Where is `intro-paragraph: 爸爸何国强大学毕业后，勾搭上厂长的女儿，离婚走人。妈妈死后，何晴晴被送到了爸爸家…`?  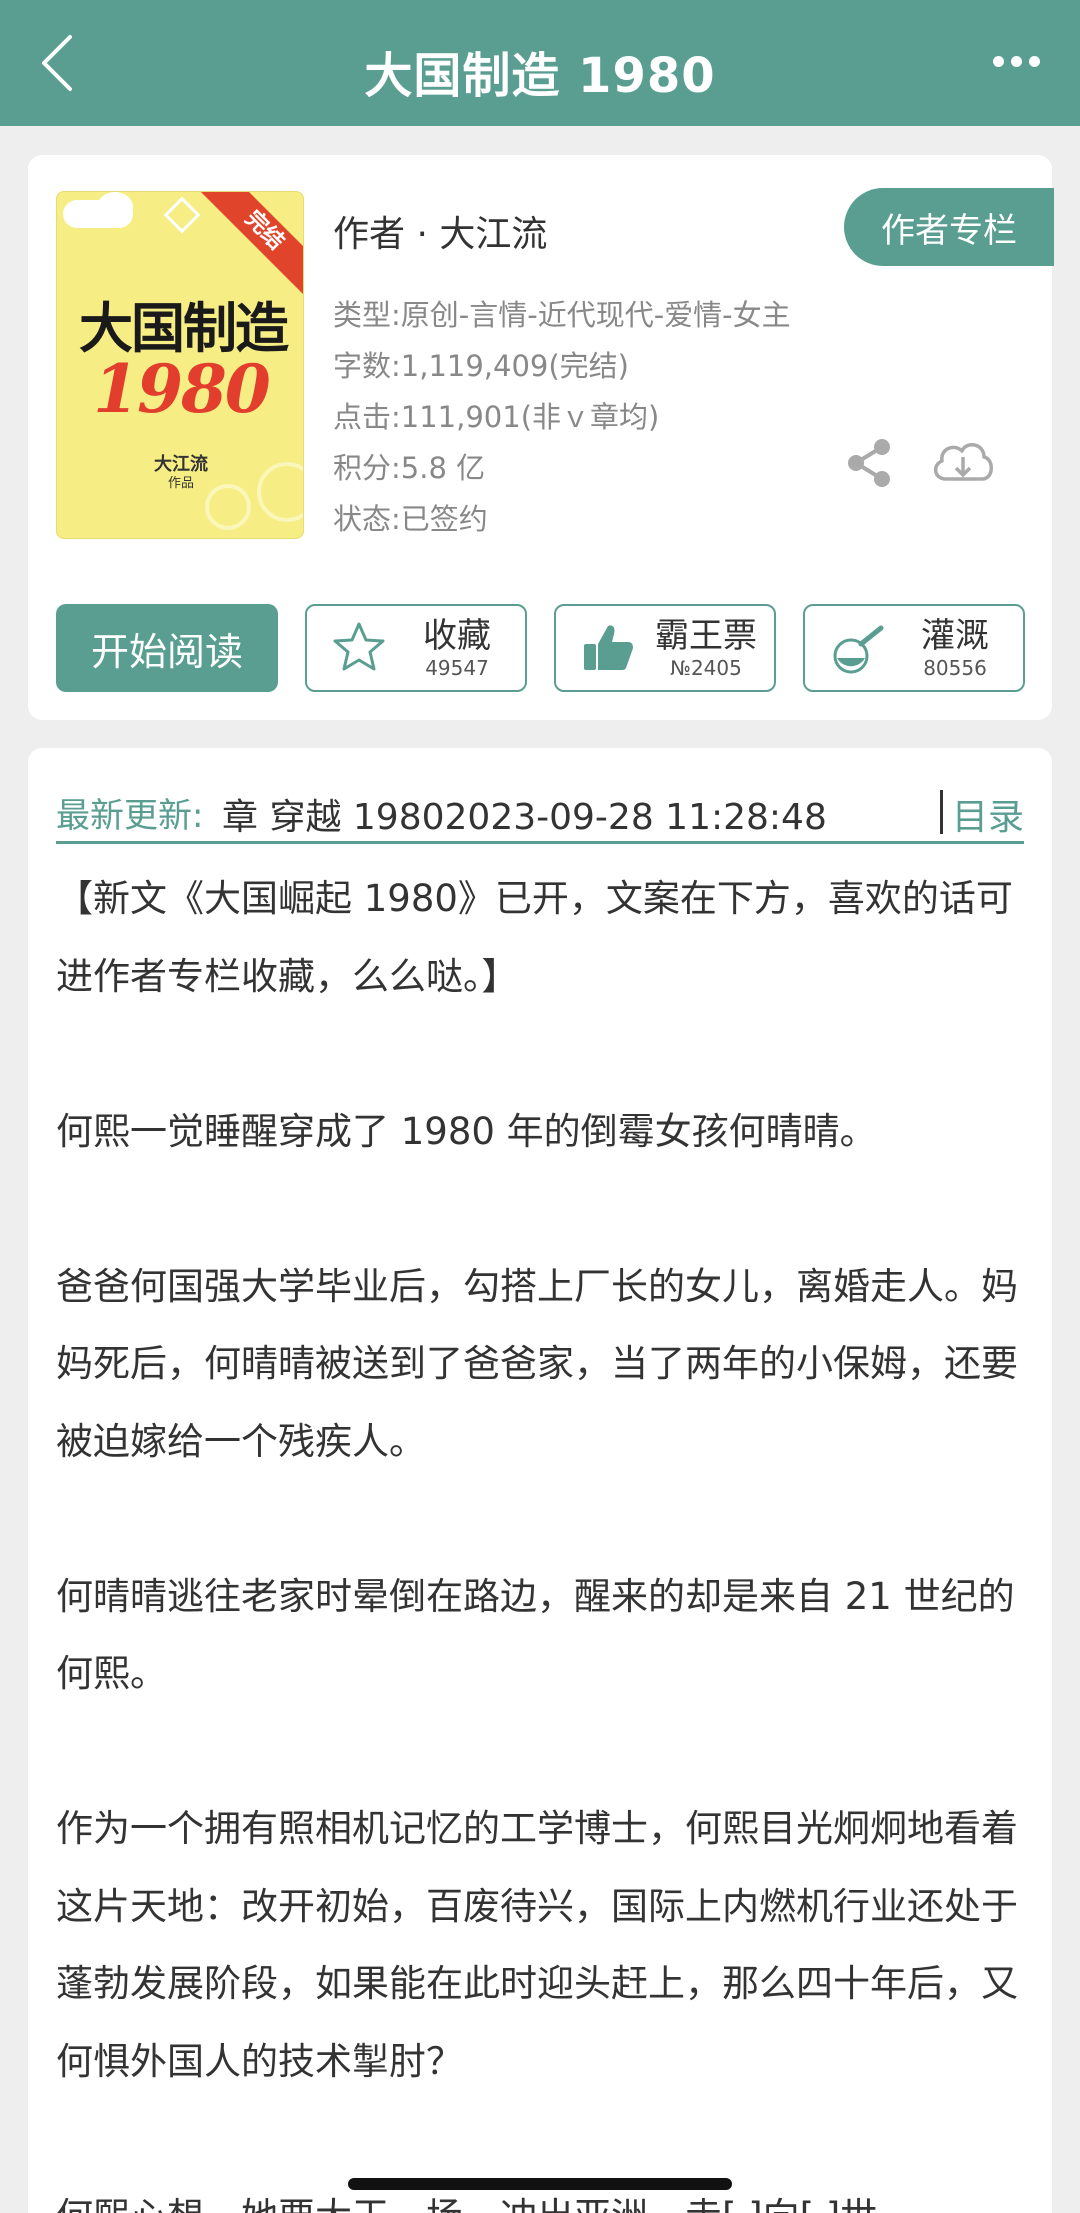 intro-paragraph: 爸爸何国强大学毕业后，勾搭上厂长的女儿，离婚走人。妈妈死后，何晴晴被送到了爸爸家… is located at coordinates (537, 1363).